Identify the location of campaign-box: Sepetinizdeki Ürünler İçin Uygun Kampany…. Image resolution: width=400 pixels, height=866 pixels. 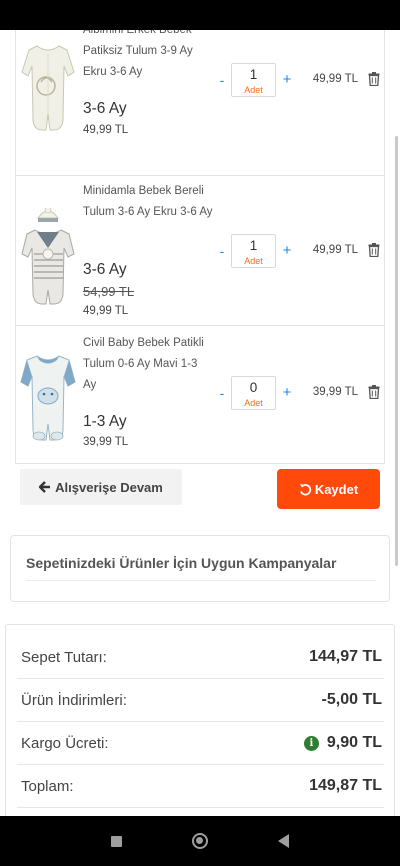
(200, 568).